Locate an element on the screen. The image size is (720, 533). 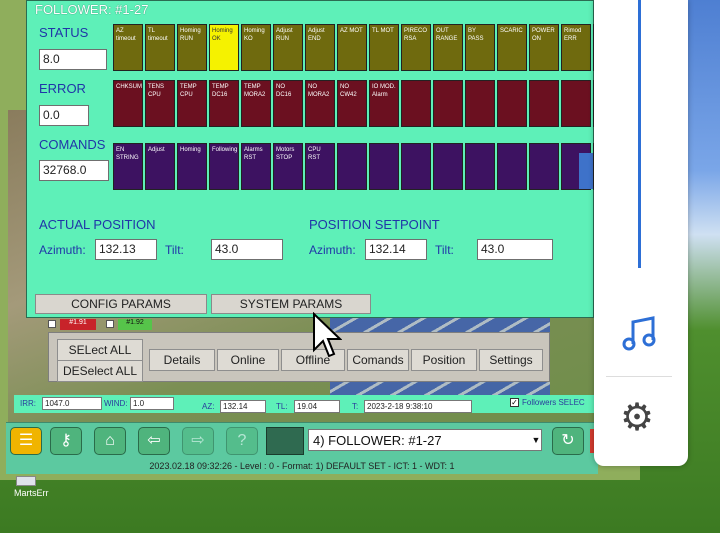
actual-tilt-label: Tilt: is located at coordinates (174, 250).